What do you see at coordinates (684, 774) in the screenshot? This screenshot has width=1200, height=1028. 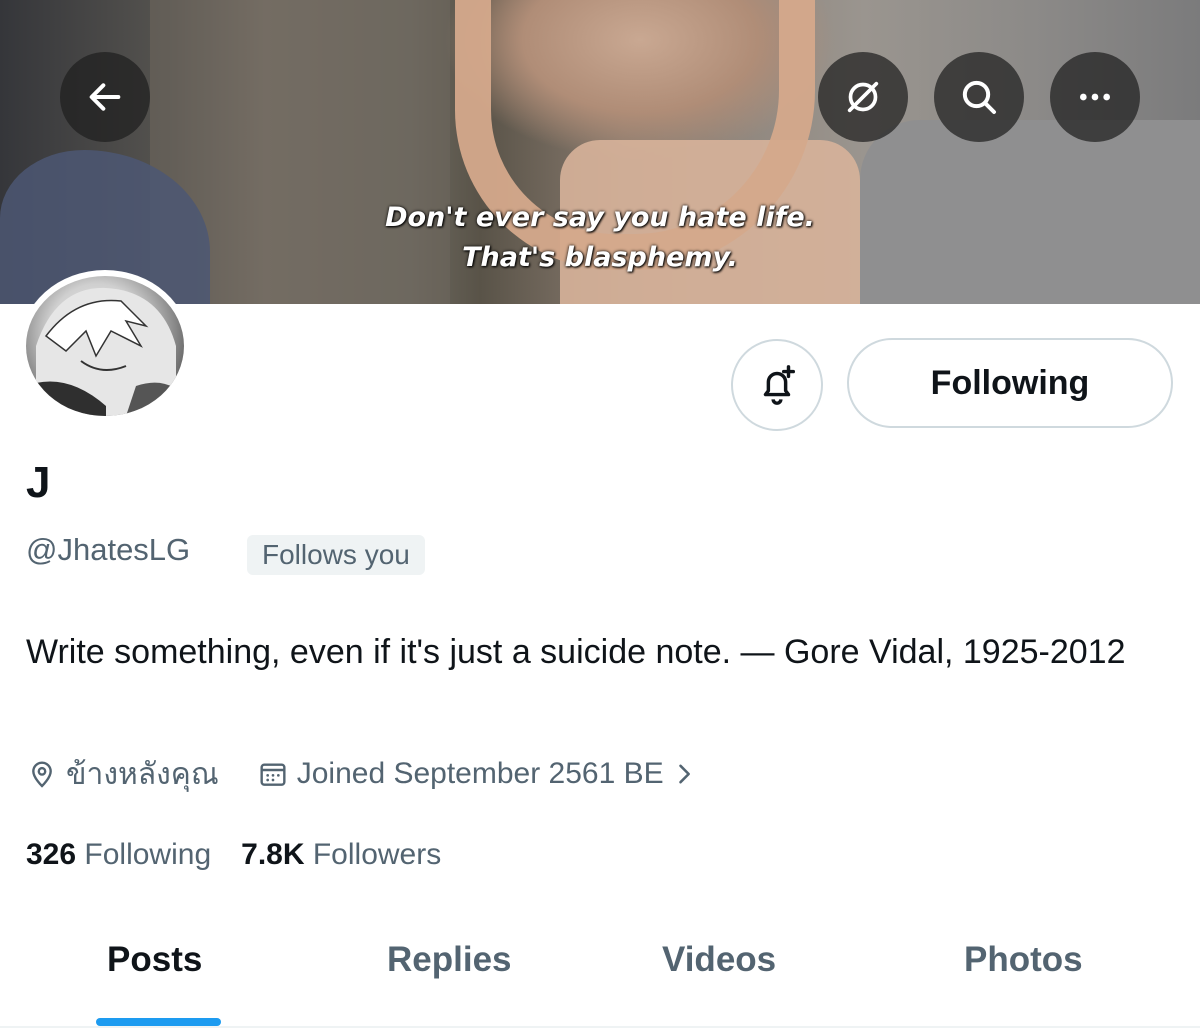 I see `chevron-right-icon` at bounding box center [684, 774].